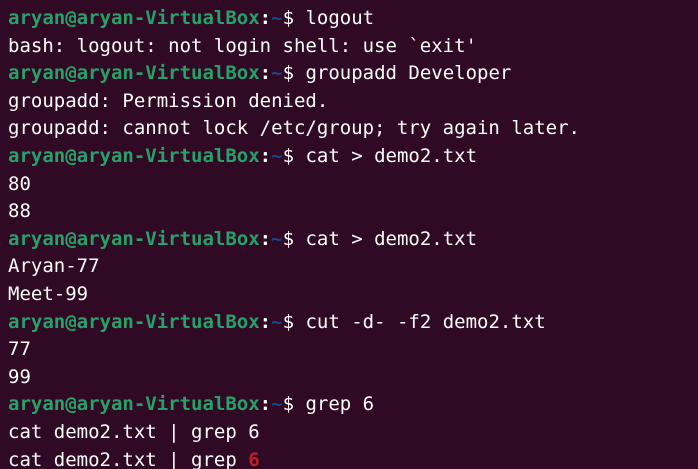 The width and height of the screenshot is (698, 469). I want to click on prompt-line: aryan@aryan-VirtualBox:~$ grep 6, so click(353, 405).